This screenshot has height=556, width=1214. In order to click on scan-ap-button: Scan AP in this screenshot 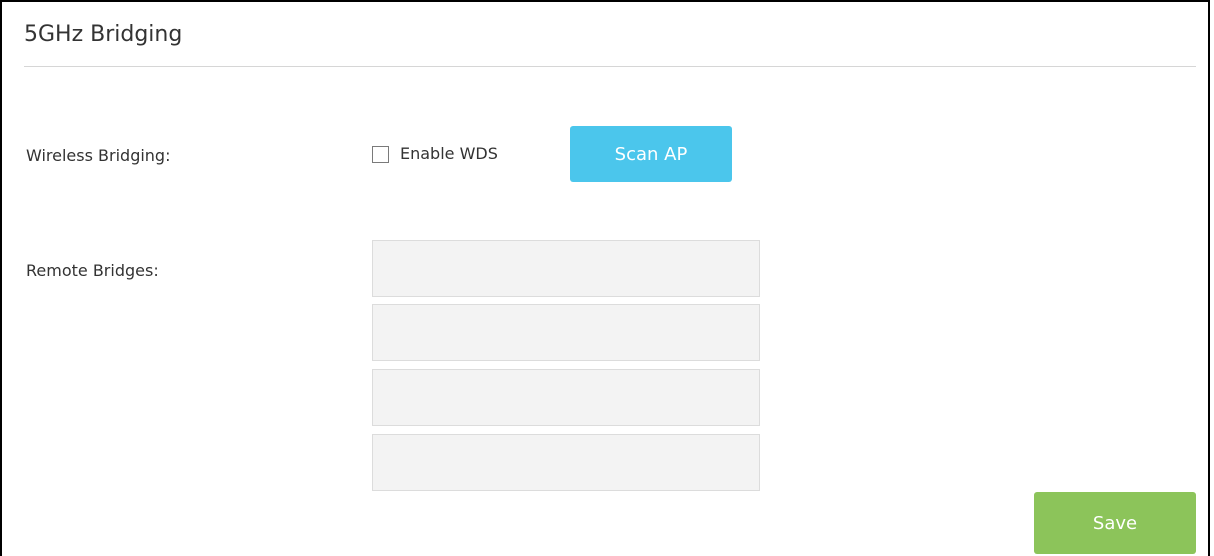, I will do `click(651, 154)`.